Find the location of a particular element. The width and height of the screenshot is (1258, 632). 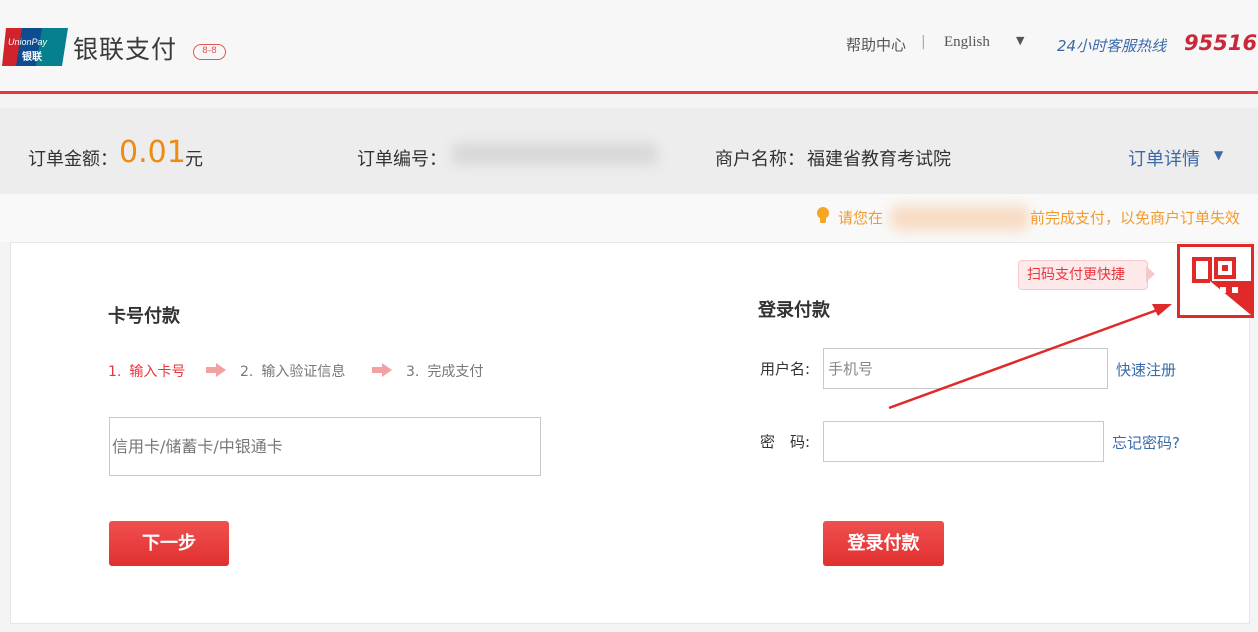

order-number-redacted is located at coordinates (554, 154).